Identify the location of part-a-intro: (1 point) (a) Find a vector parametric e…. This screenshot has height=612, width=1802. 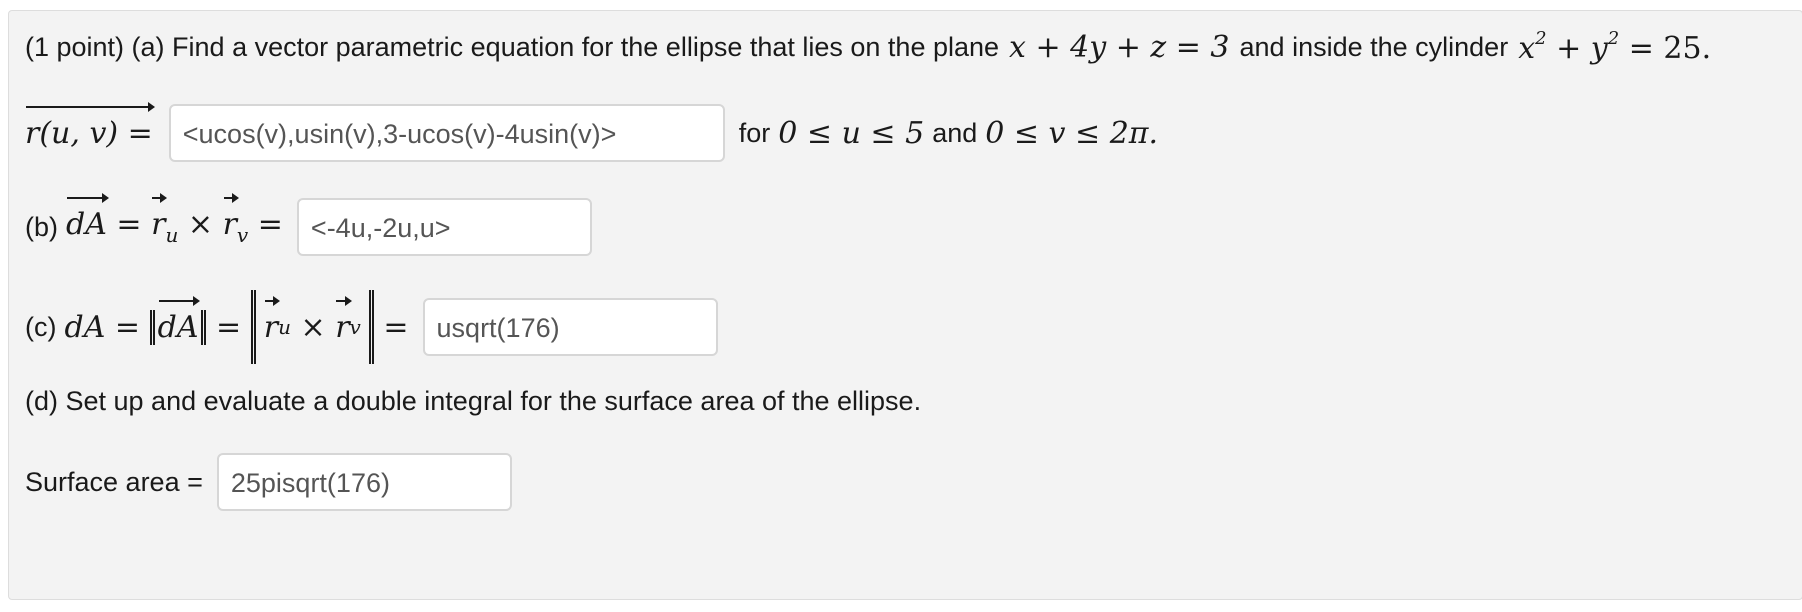
(512, 46).